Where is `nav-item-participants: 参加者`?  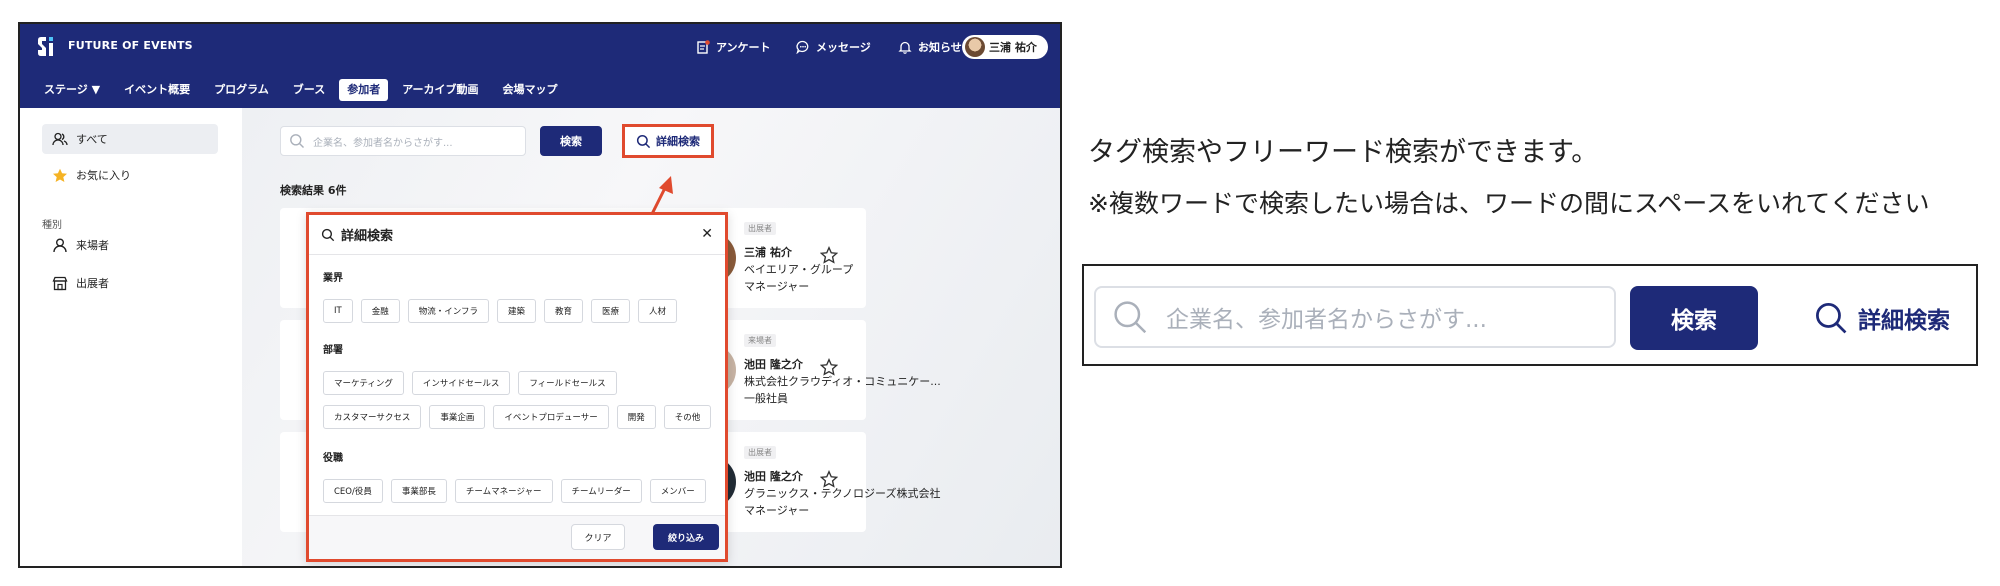
nav-item-participants: 参加者 is located at coordinates (364, 90).